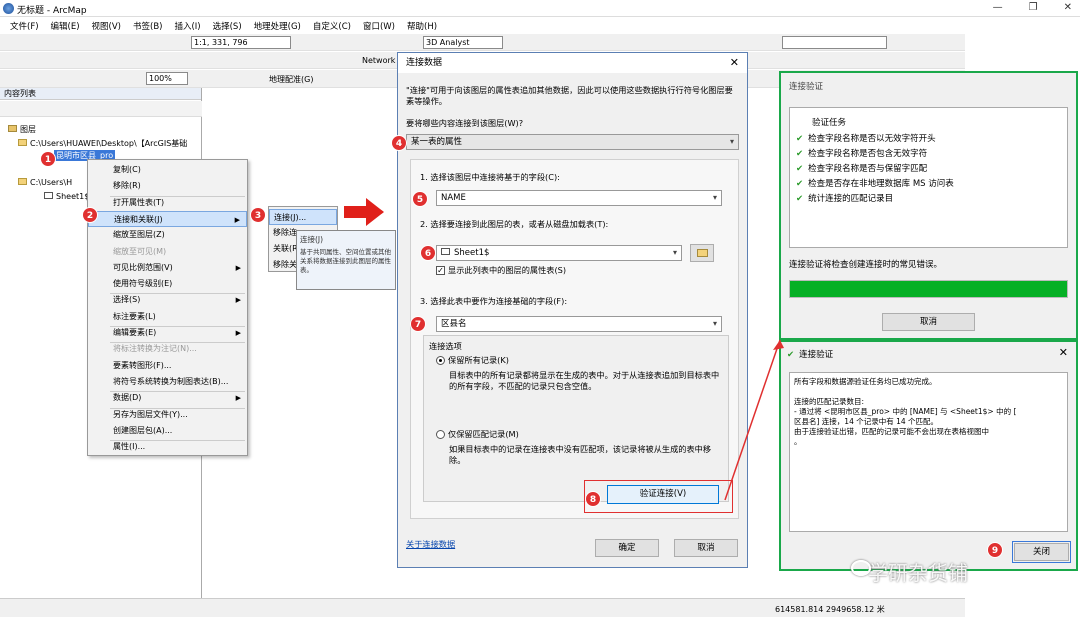 This screenshot has width=1080, height=617. I want to click on context-menu-item: 选择(S) ▶, so click(167, 300).